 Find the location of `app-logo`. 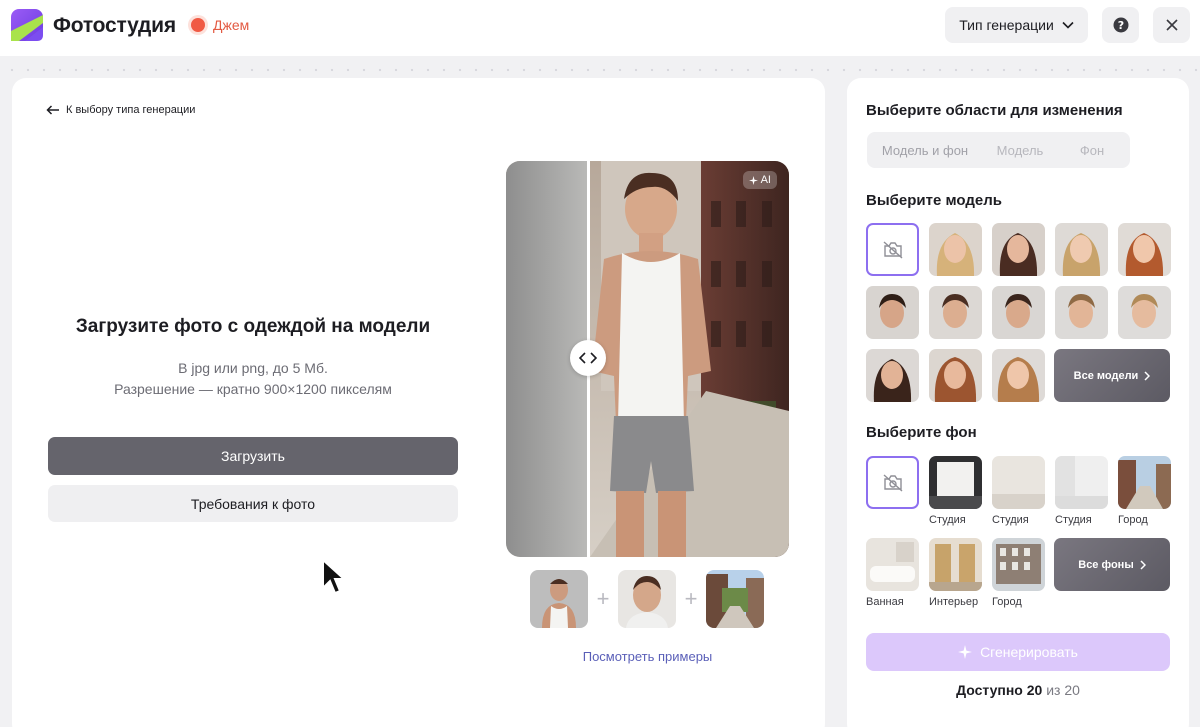

app-logo is located at coordinates (27, 25).